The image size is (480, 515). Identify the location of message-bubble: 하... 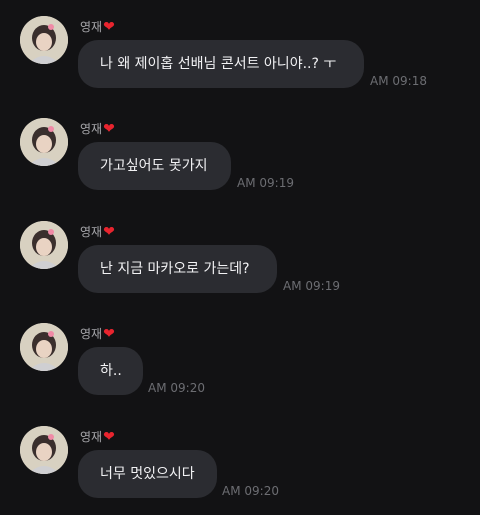
(110, 371).